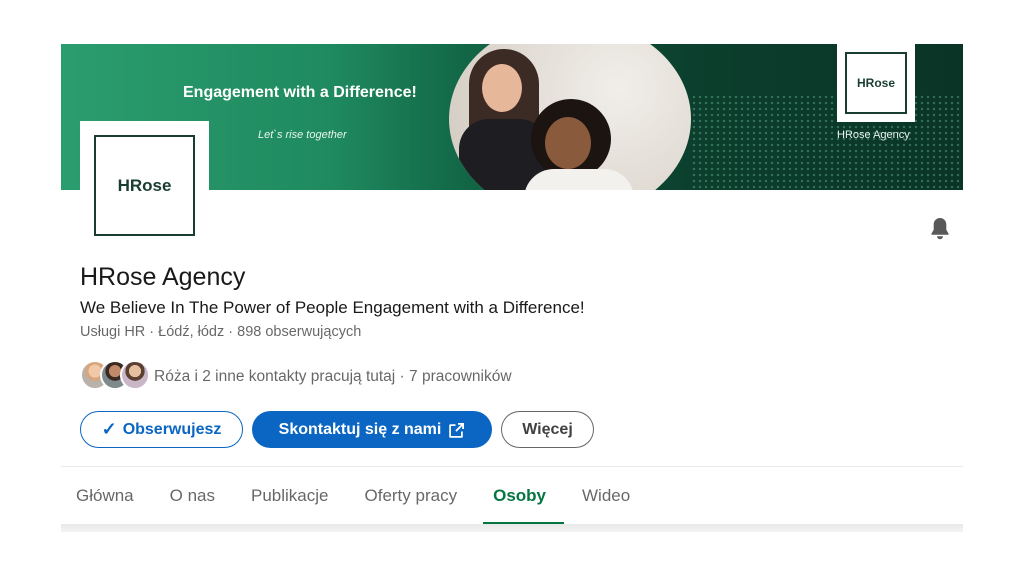 This screenshot has height=577, width=1024. I want to click on tab-people: Osoby, so click(523, 495).